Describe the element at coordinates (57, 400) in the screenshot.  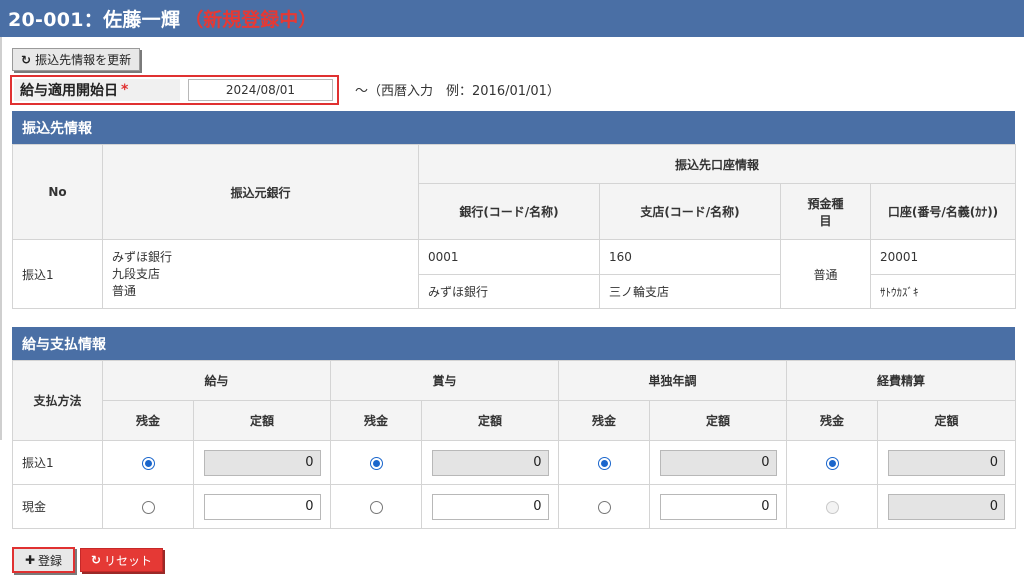
I see `col-method: 支払方法` at that location.